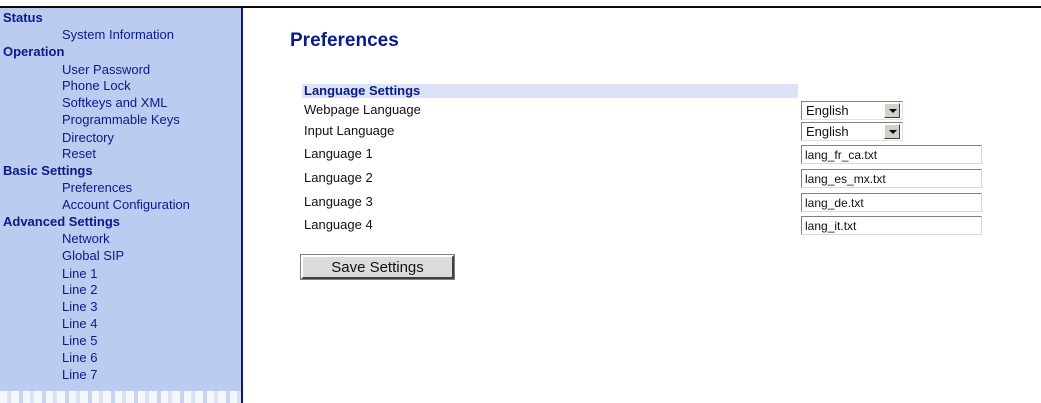  Describe the element at coordinates (79, 290) in the screenshot. I see `sidebar-item-line-2: Line 2` at that location.